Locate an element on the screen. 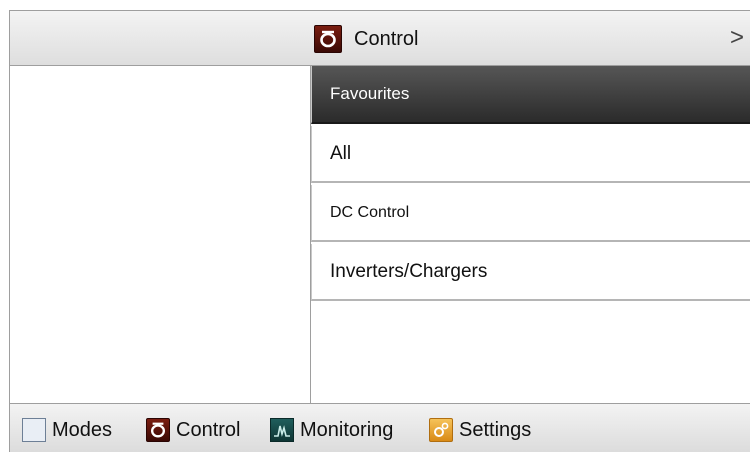  bottom-nav-bar: Modes Control Monitoring Settings is located at coordinates (379, 427).